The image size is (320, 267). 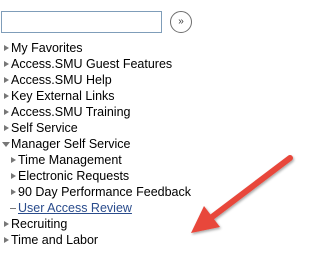 I want to click on menu-item-recruiting: Recruiting, so click(x=154, y=224).